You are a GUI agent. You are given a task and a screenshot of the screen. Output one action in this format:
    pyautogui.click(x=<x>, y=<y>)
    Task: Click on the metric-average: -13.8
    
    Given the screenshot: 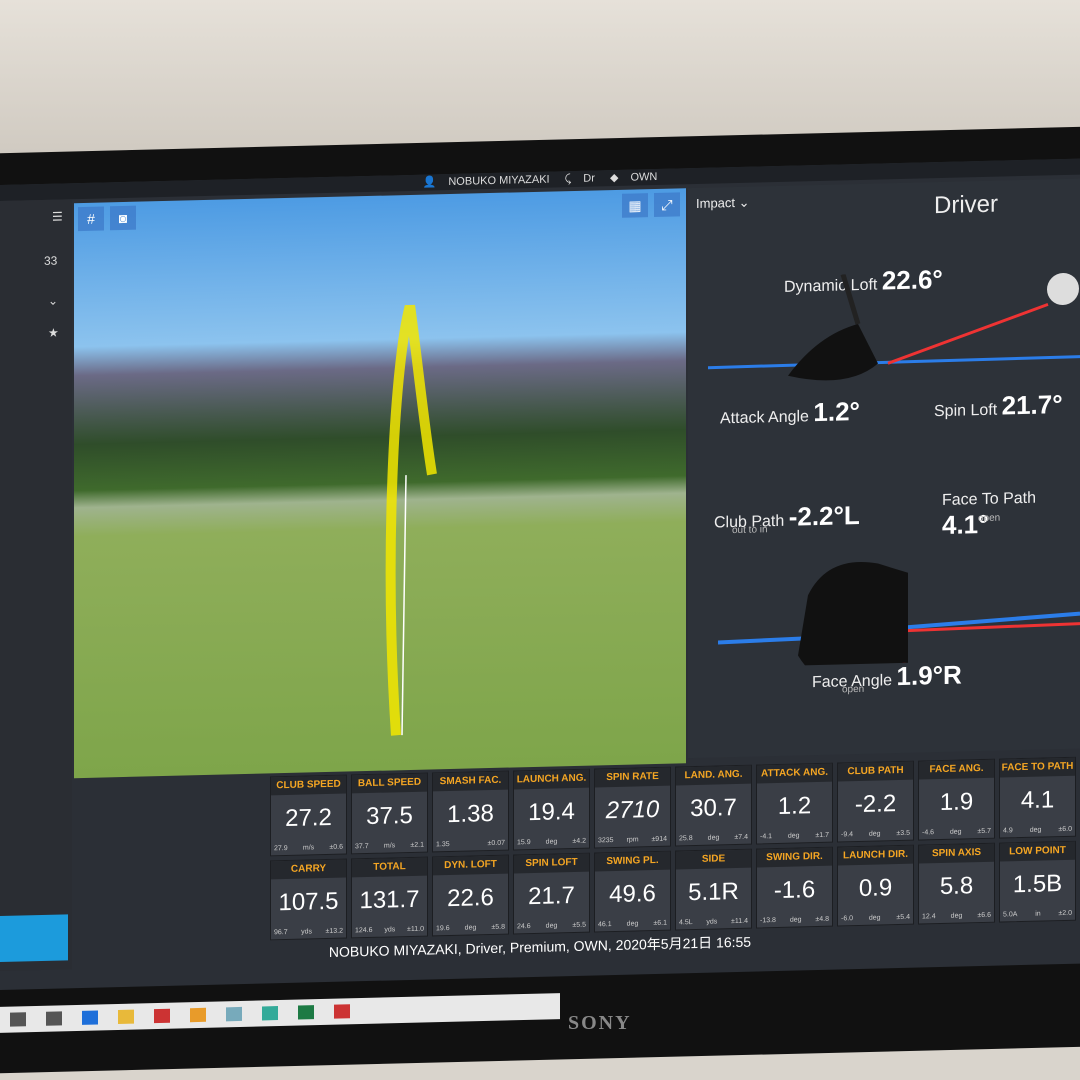 What is the action you would take?
    pyautogui.click(x=768, y=921)
    